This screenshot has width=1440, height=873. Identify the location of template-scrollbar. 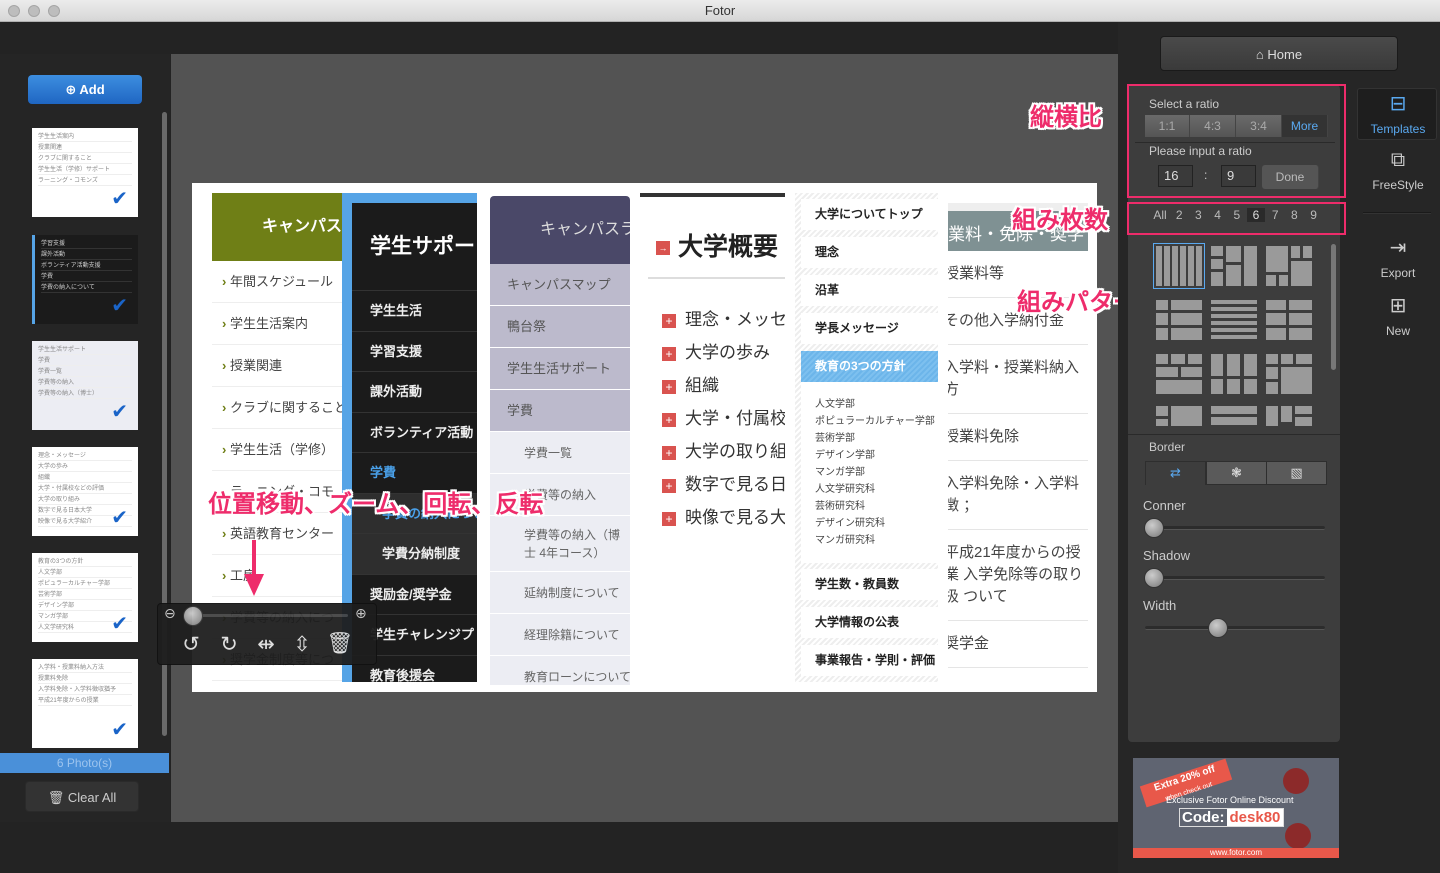
(1333, 307).